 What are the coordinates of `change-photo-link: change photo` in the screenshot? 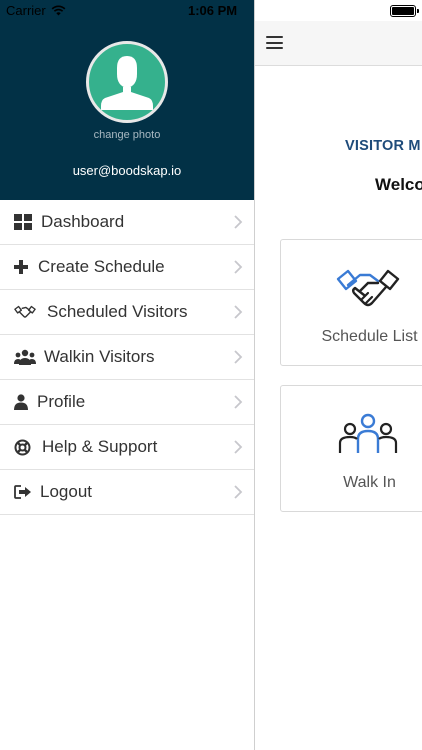 It's located at (127, 135).